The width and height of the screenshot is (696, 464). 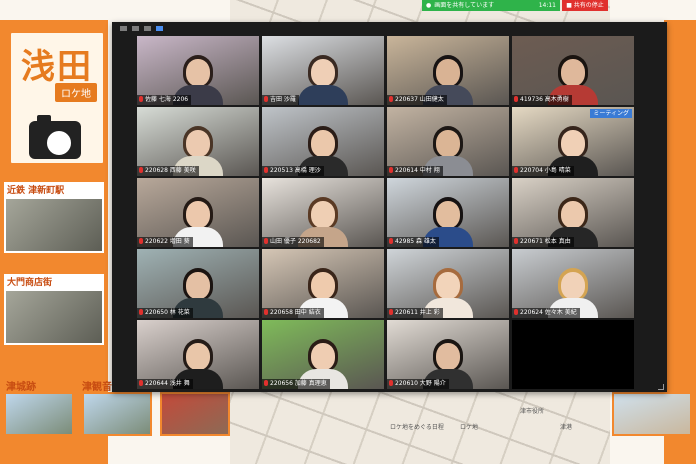 What do you see at coordinates (323, 95) in the screenshot?
I see `body-shape` at bounding box center [323, 95].